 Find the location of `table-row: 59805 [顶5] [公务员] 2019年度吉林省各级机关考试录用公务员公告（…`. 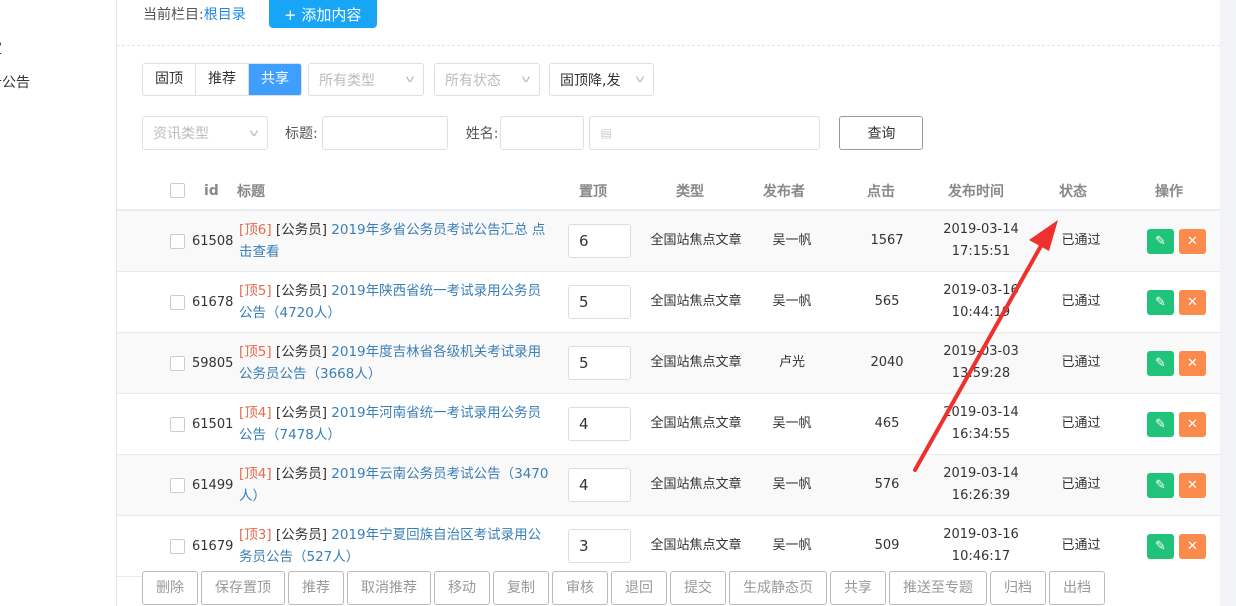

table-row: 59805 [顶5] [公务员] 2019年度吉林省各级机关考试录用公务员公告（… is located at coordinates (668, 363).